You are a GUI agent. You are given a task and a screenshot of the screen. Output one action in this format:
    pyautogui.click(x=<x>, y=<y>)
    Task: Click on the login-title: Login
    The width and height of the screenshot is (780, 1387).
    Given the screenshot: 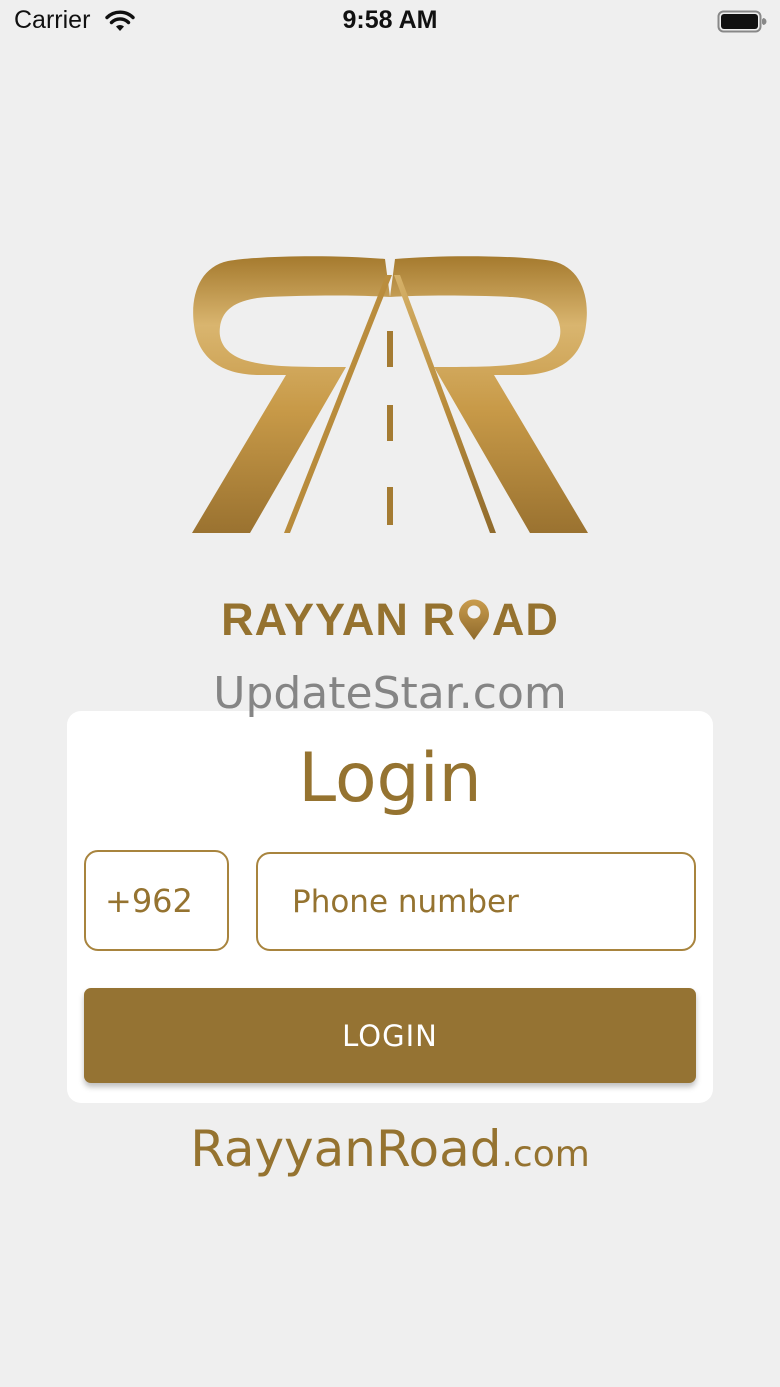 What is the action you would take?
    pyautogui.click(x=390, y=778)
    